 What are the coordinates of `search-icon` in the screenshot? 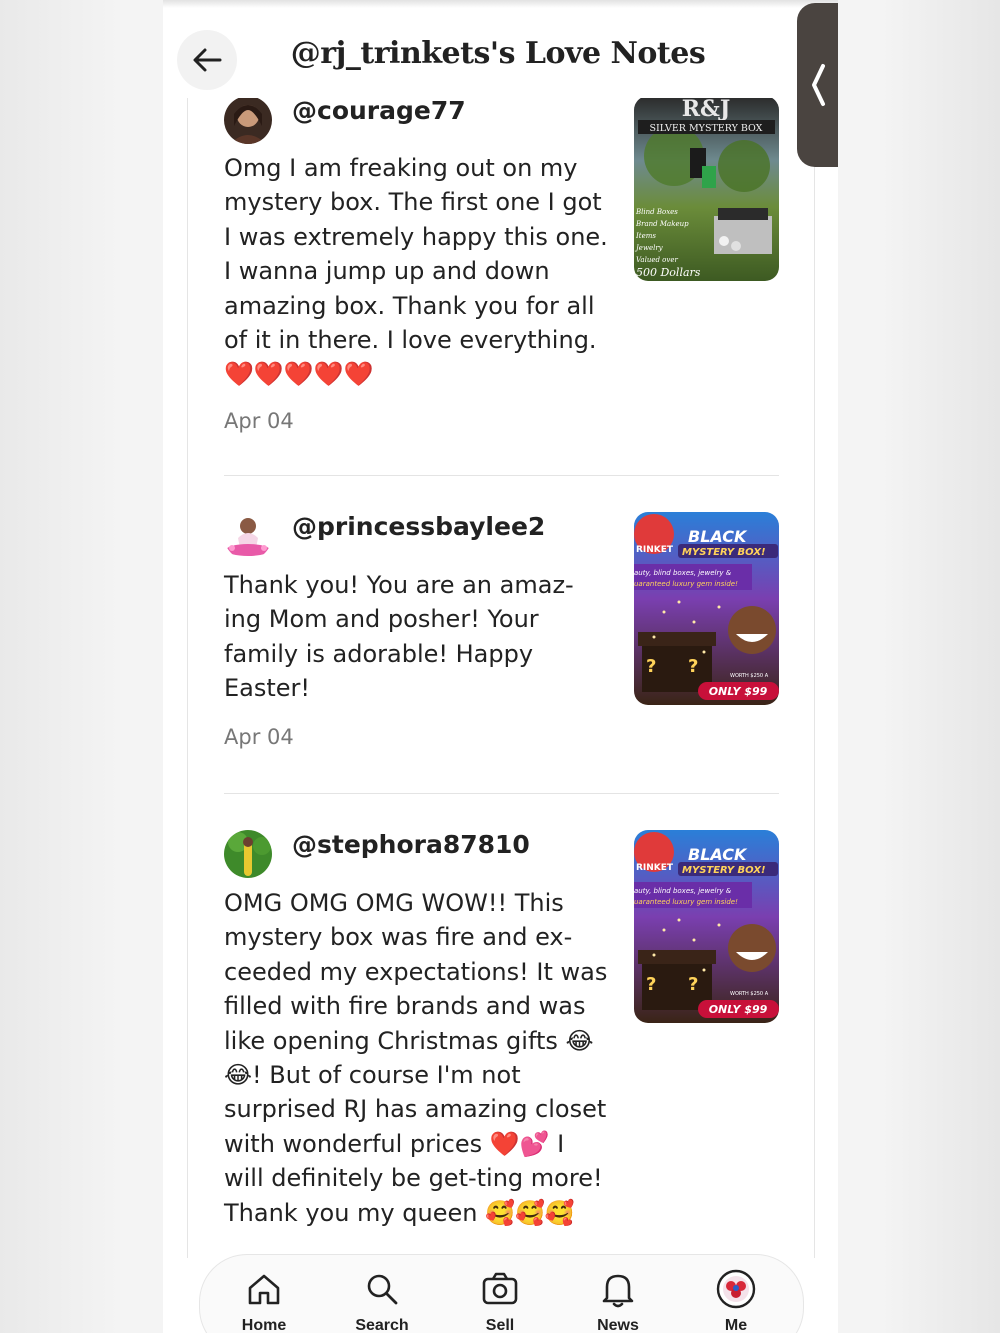 It's located at (382, 1289).